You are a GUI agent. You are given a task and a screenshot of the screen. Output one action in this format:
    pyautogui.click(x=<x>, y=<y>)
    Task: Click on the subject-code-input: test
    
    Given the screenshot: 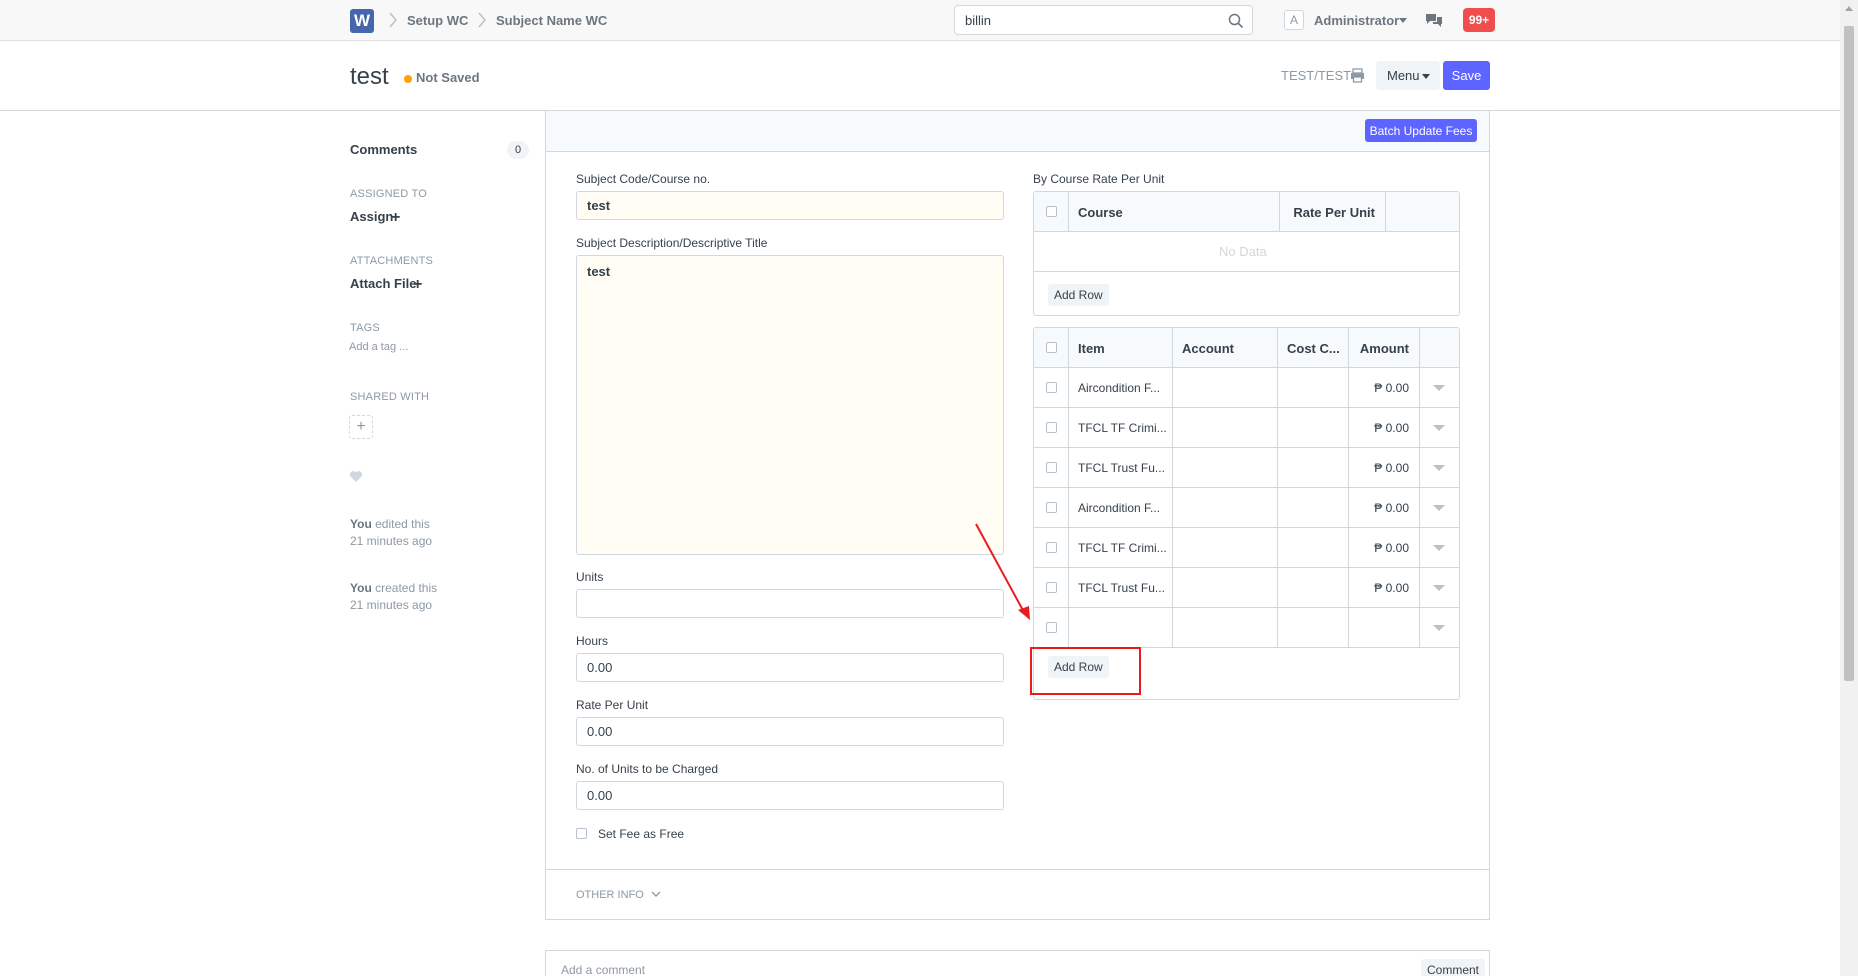 What is the action you would take?
    pyautogui.click(x=790, y=205)
    